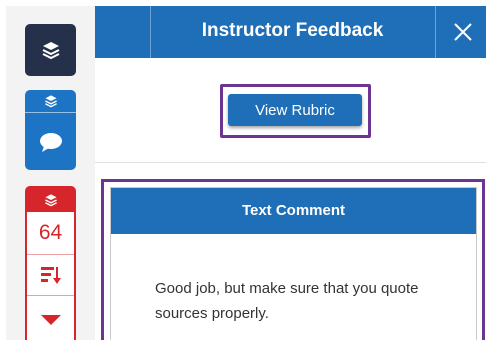  What do you see at coordinates (50, 311) in the screenshot?
I see `expand-button` at bounding box center [50, 311].